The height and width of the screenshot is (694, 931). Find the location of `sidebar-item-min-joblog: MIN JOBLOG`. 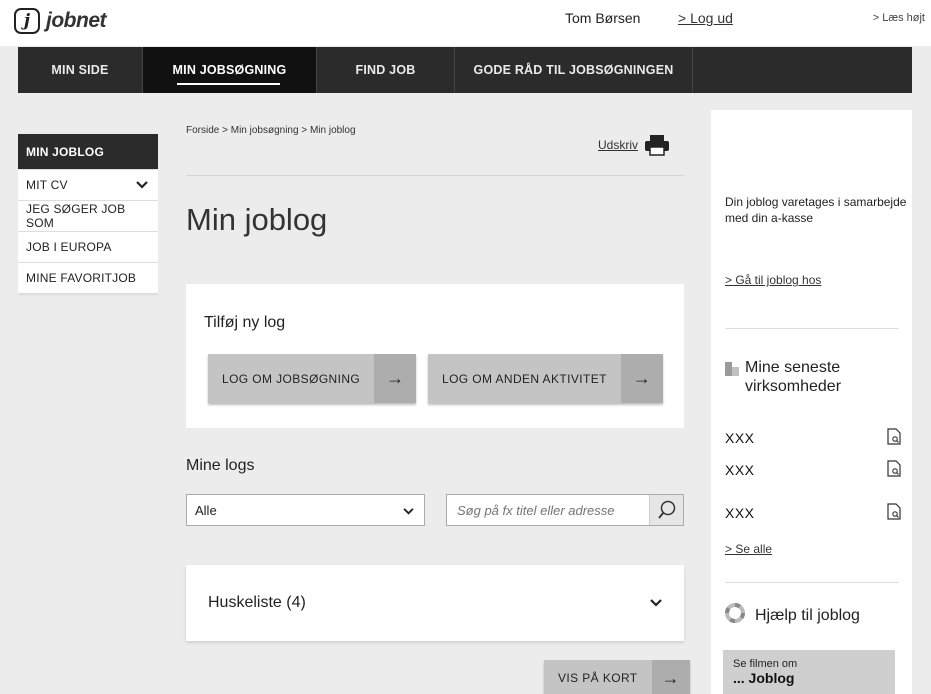

sidebar-item-min-joblog: MIN JOBLOG is located at coordinates (88, 152).